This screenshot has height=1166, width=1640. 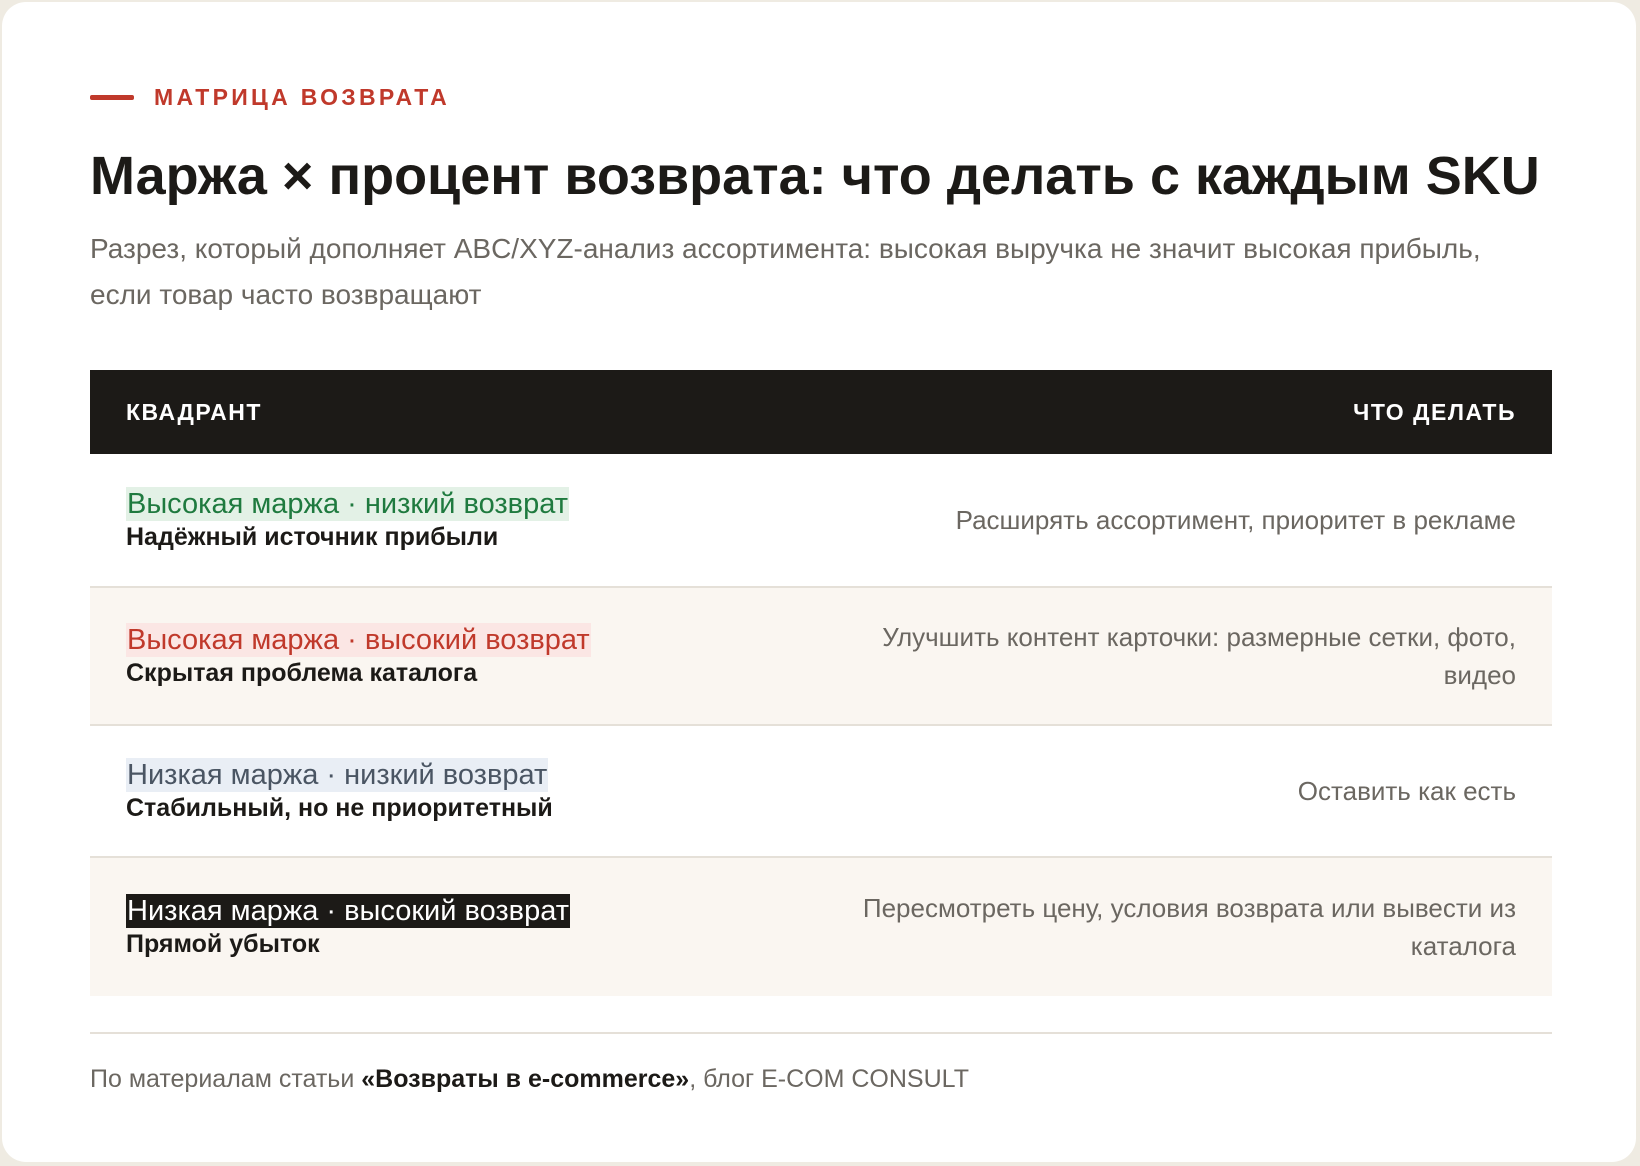 I want to click on quadrant-name: Прямой убыток, so click(x=223, y=944).